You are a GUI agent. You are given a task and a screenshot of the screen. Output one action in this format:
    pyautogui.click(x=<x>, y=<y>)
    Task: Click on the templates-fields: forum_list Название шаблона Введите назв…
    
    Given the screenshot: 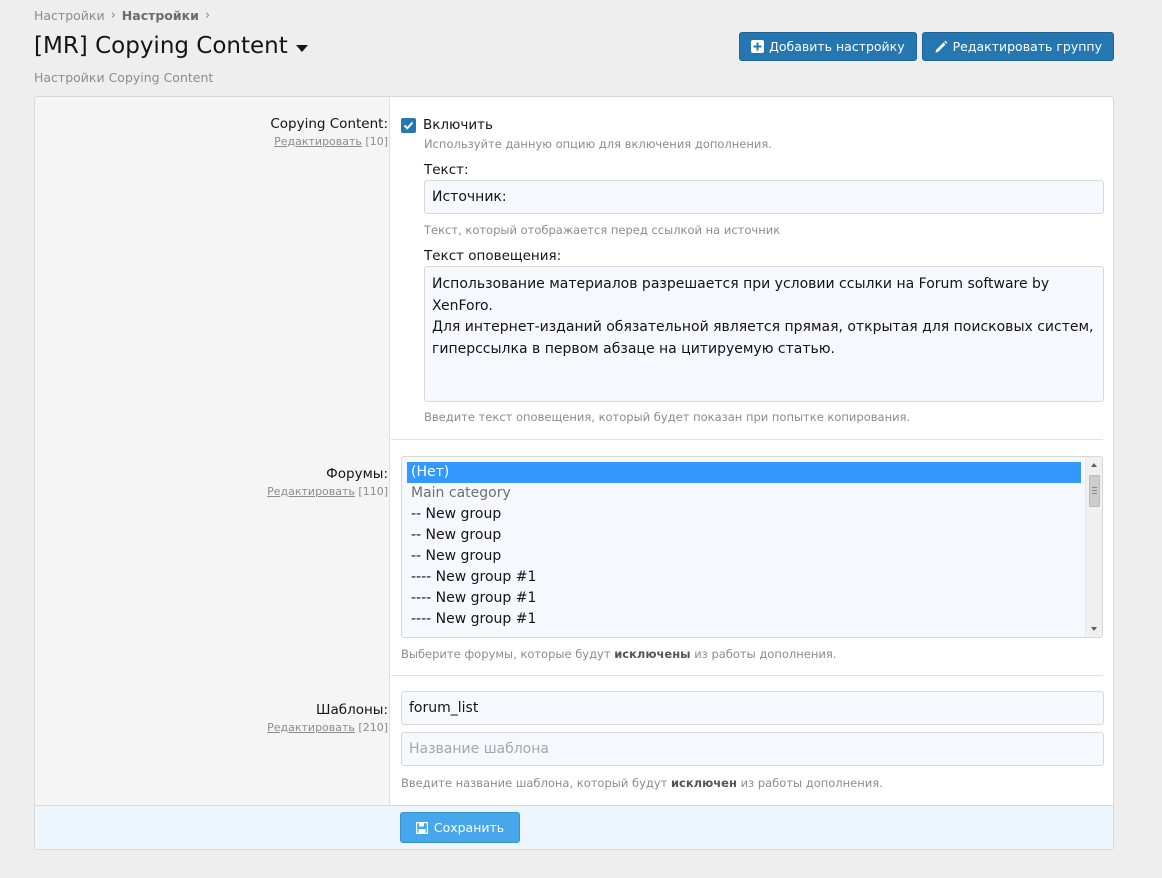 What is the action you would take?
    pyautogui.click(x=752, y=741)
    